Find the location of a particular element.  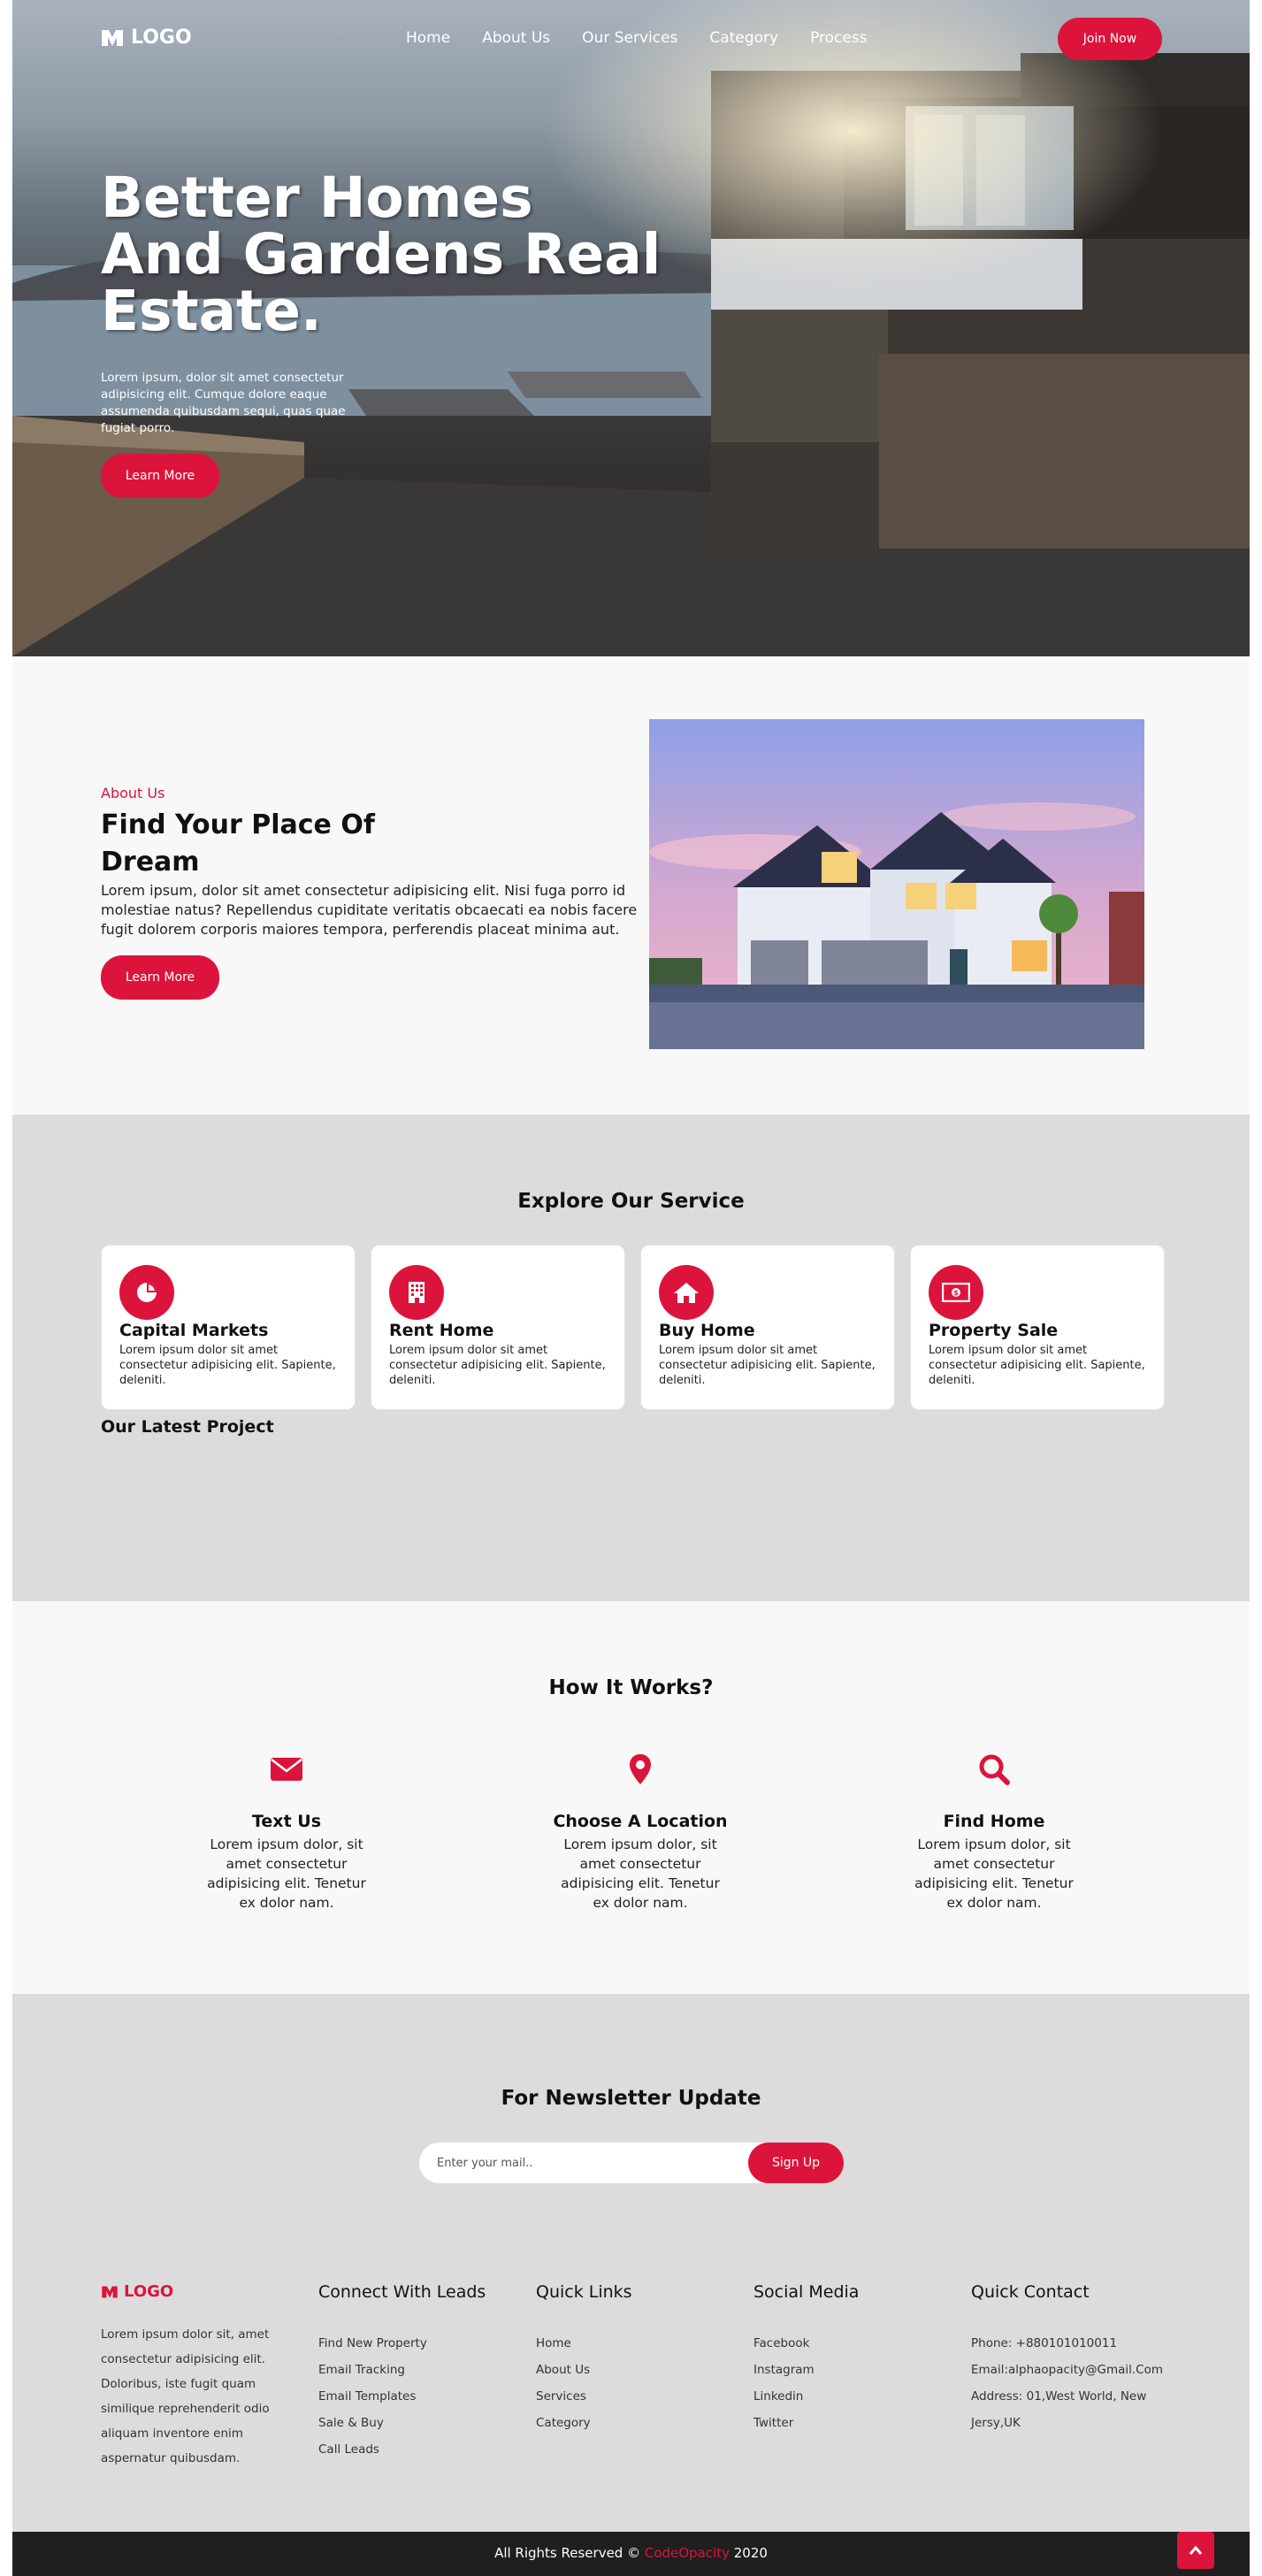

service-card-title: Buy Home is located at coordinates (707, 1330).